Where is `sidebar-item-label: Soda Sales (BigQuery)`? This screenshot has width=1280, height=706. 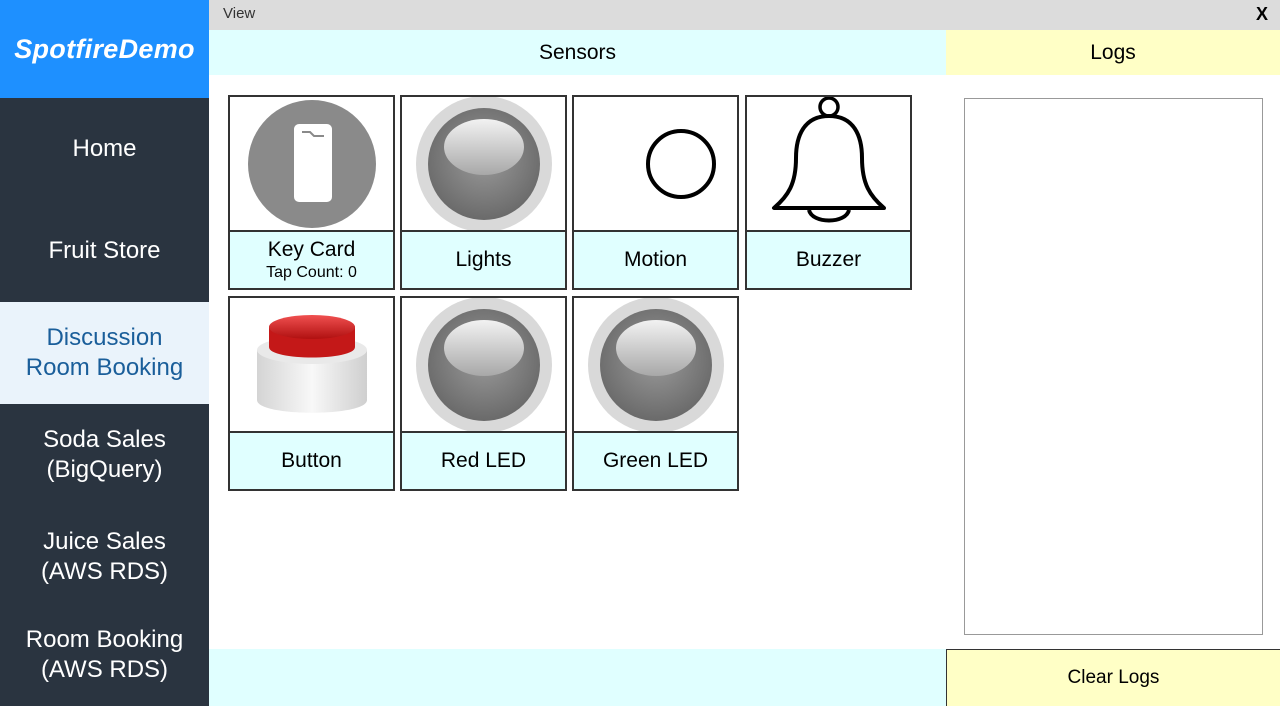 sidebar-item-label: Soda Sales (BigQuery) is located at coordinates (104, 454).